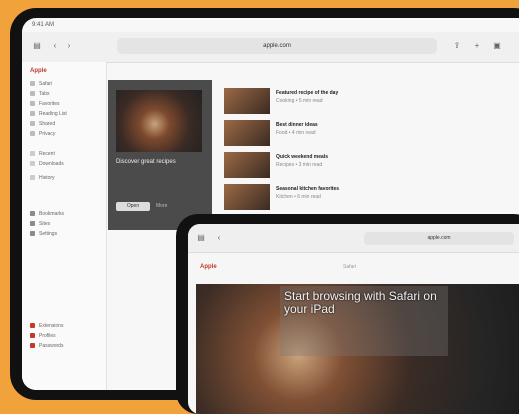 The image size is (519, 414). Describe the element at coordinates (208, 267) in the screenshot. I see `front-page-title: Apple` at that location.